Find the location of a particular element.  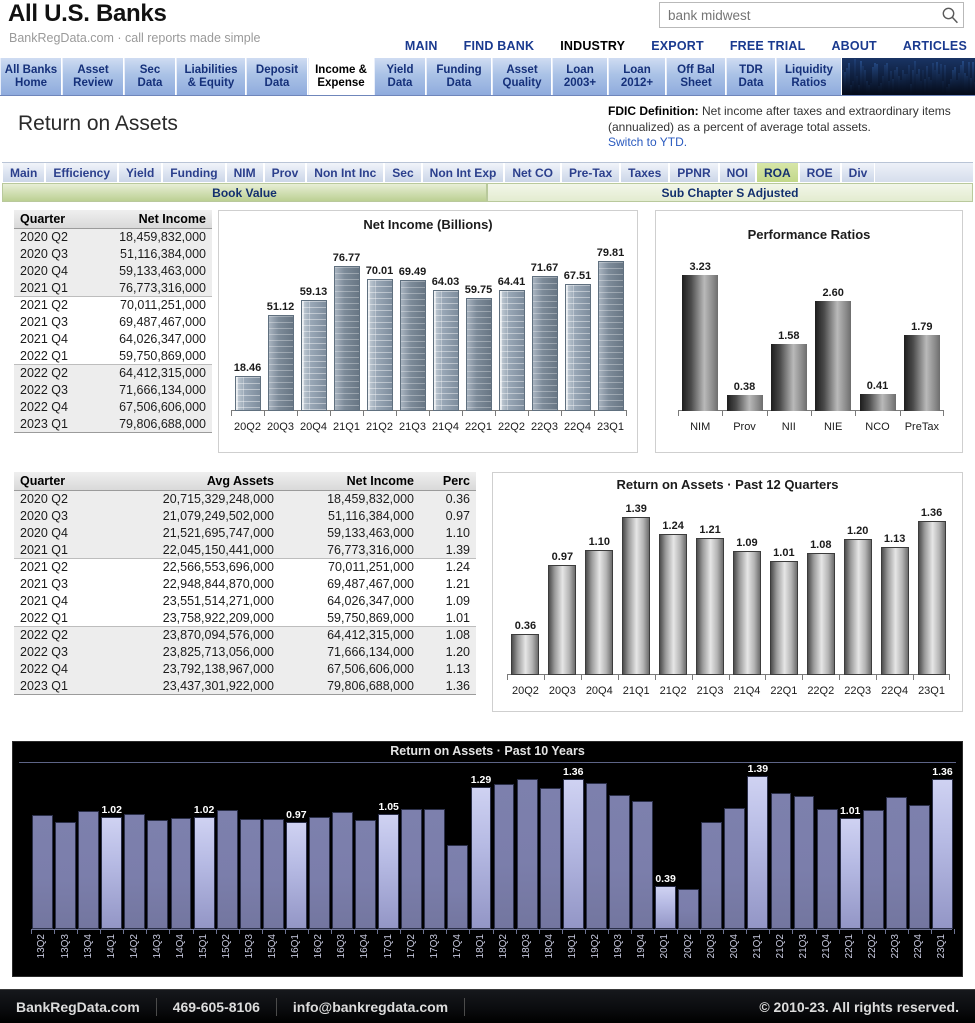

bar-13Q4 is located at coordinates (89, 870).